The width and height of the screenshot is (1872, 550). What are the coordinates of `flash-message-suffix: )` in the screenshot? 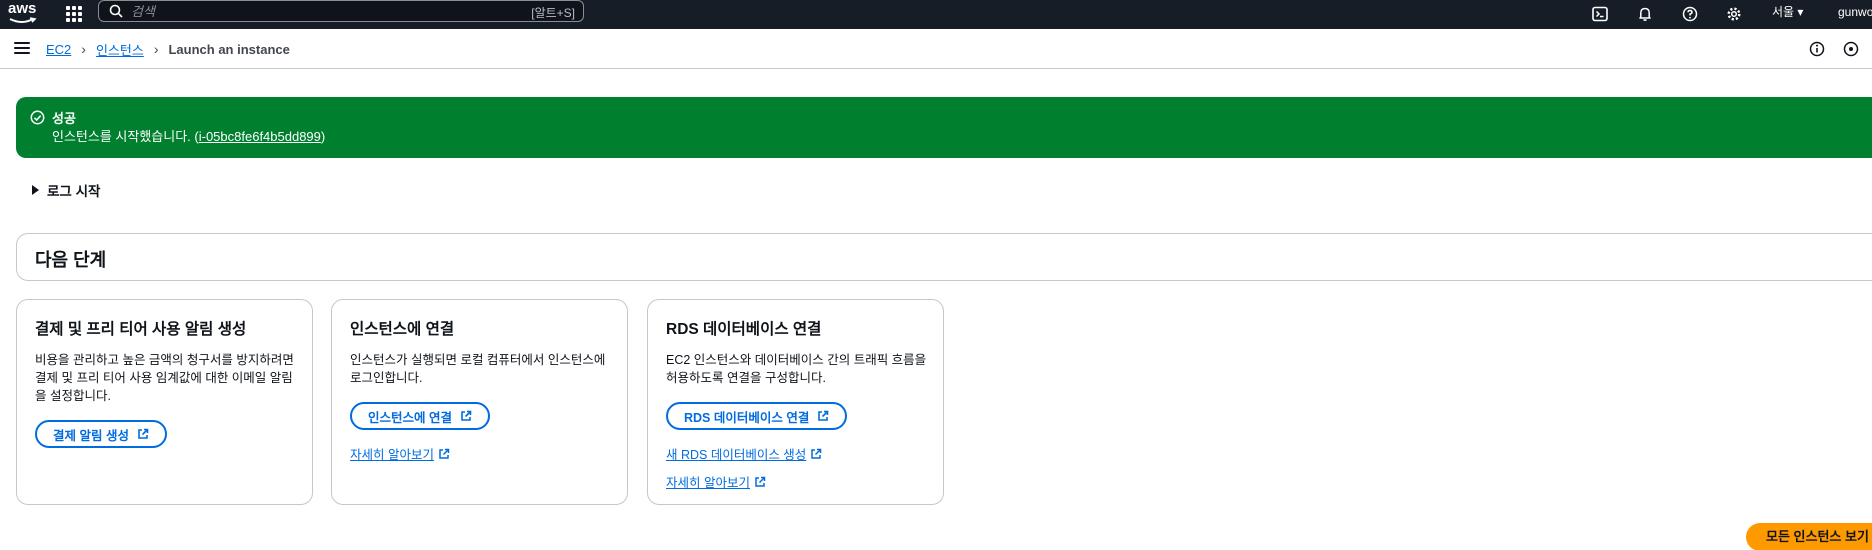 It's located at (323, 136).